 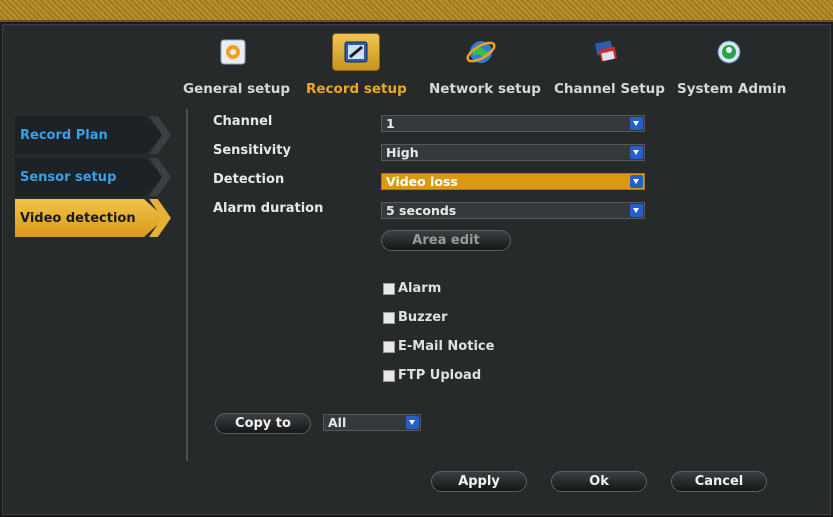 I want to click on title-bar, so click(x=416, y=11).